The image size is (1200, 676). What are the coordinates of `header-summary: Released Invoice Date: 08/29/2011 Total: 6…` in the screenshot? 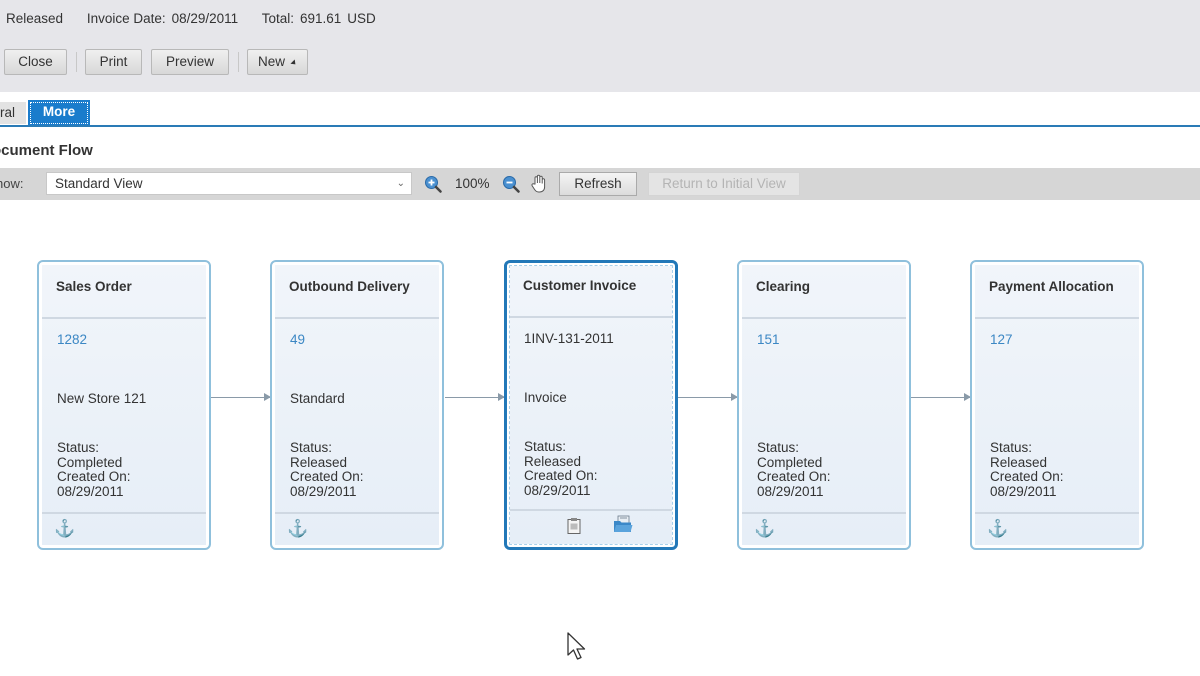 It's located at (201, 18).